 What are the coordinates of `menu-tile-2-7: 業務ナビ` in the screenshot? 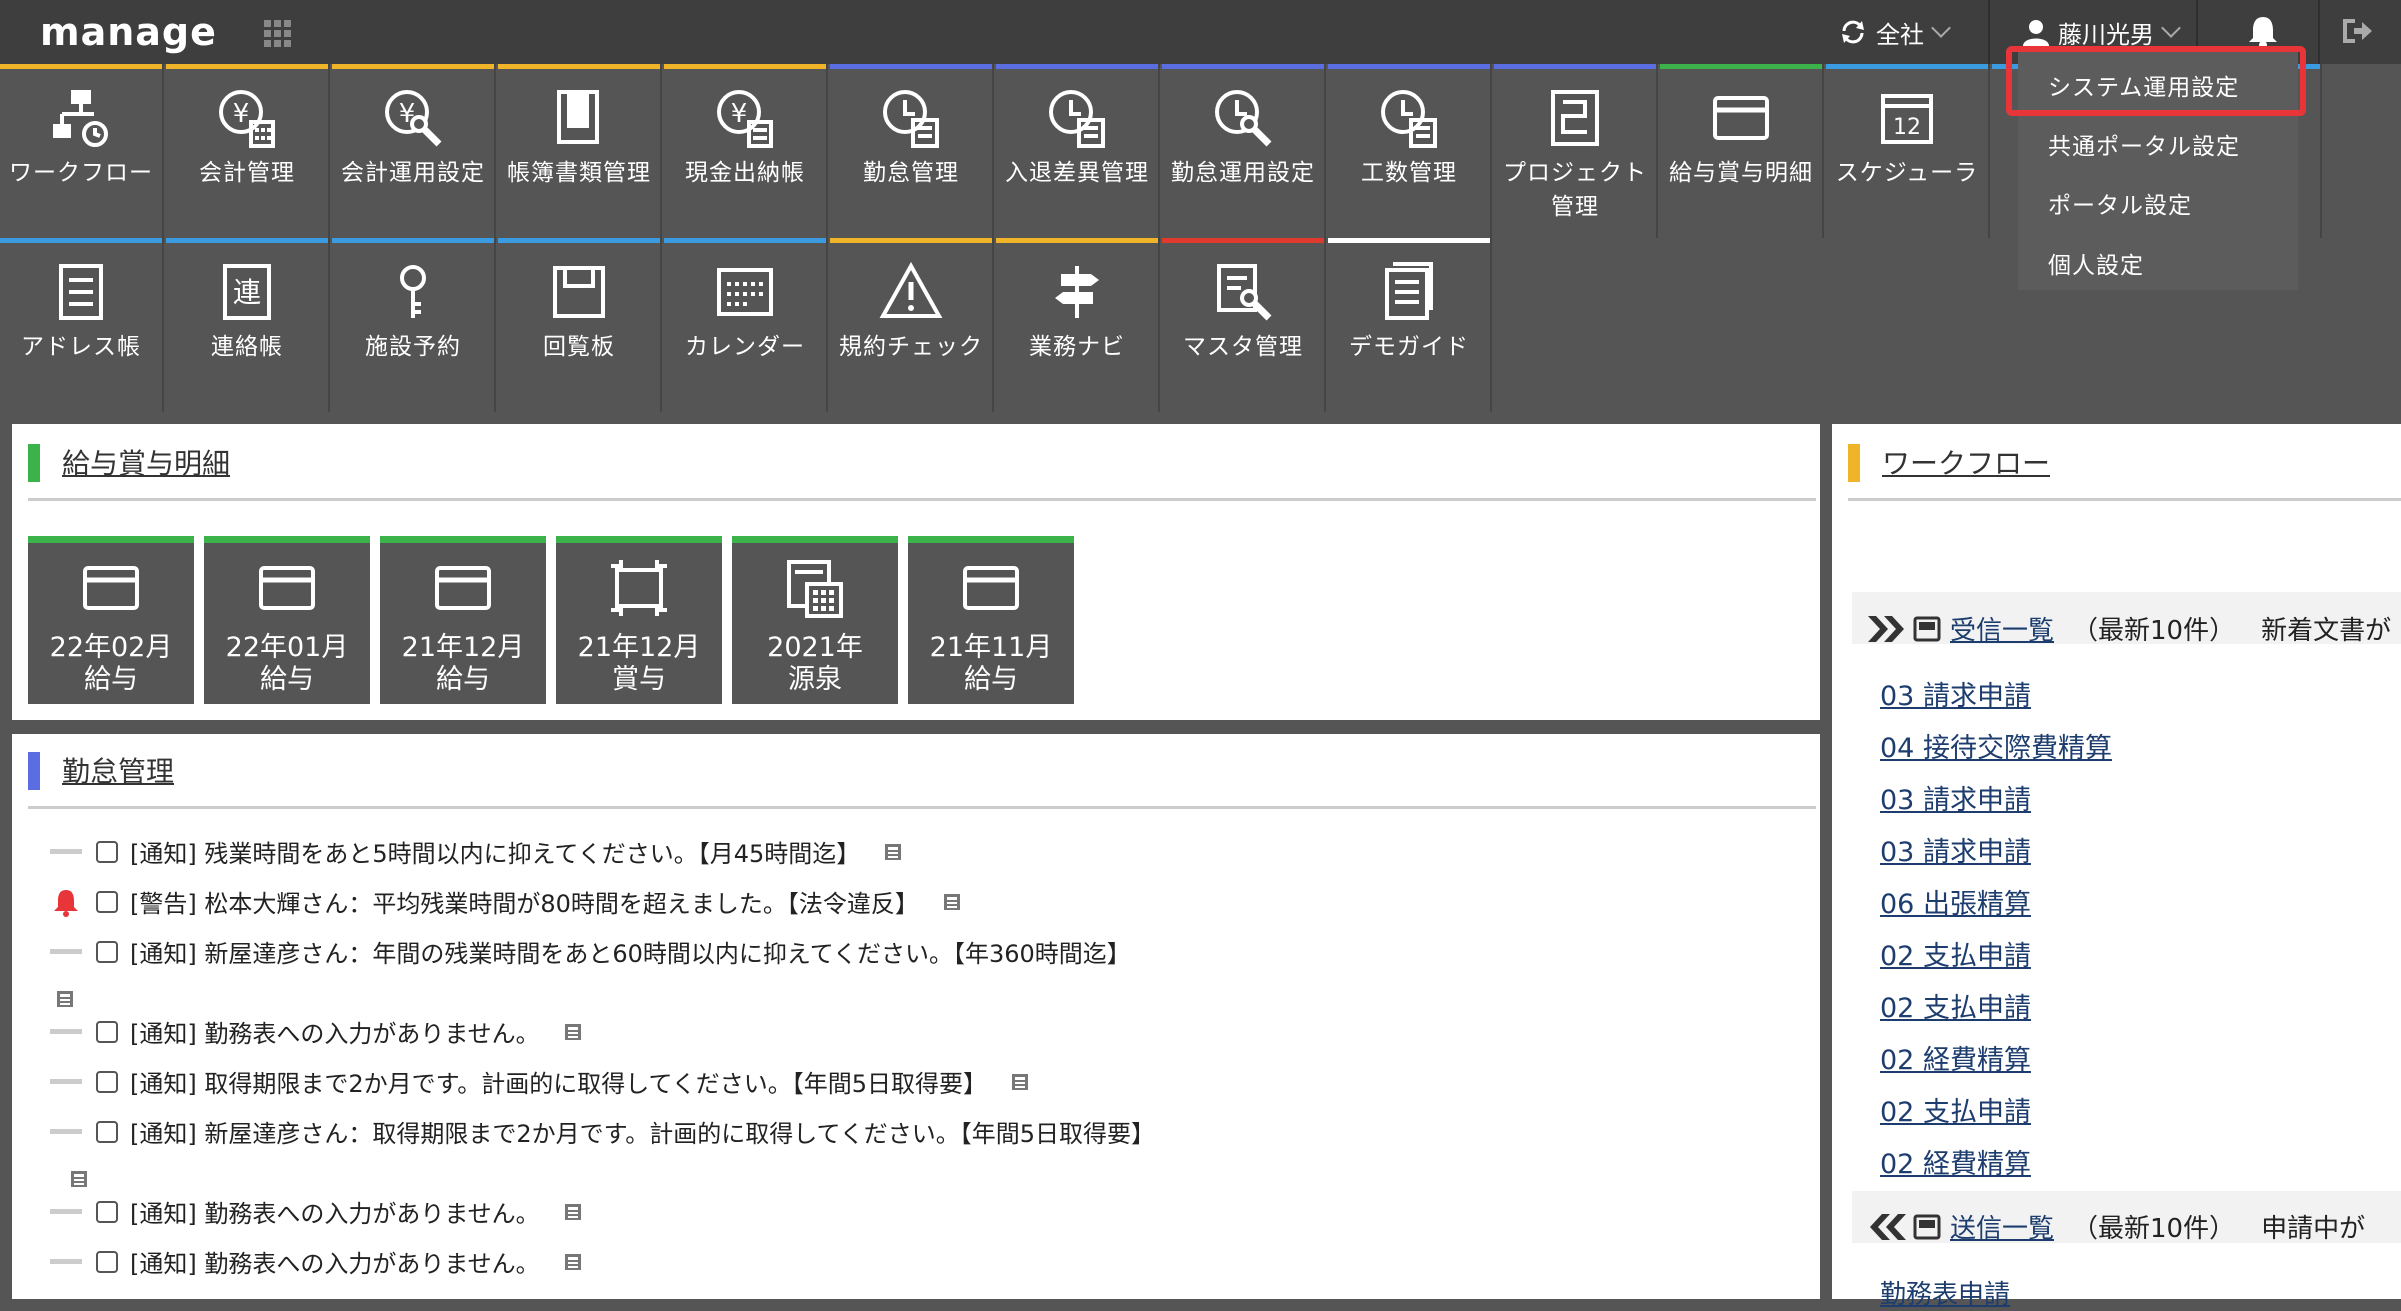 It's located at (1078, 325).